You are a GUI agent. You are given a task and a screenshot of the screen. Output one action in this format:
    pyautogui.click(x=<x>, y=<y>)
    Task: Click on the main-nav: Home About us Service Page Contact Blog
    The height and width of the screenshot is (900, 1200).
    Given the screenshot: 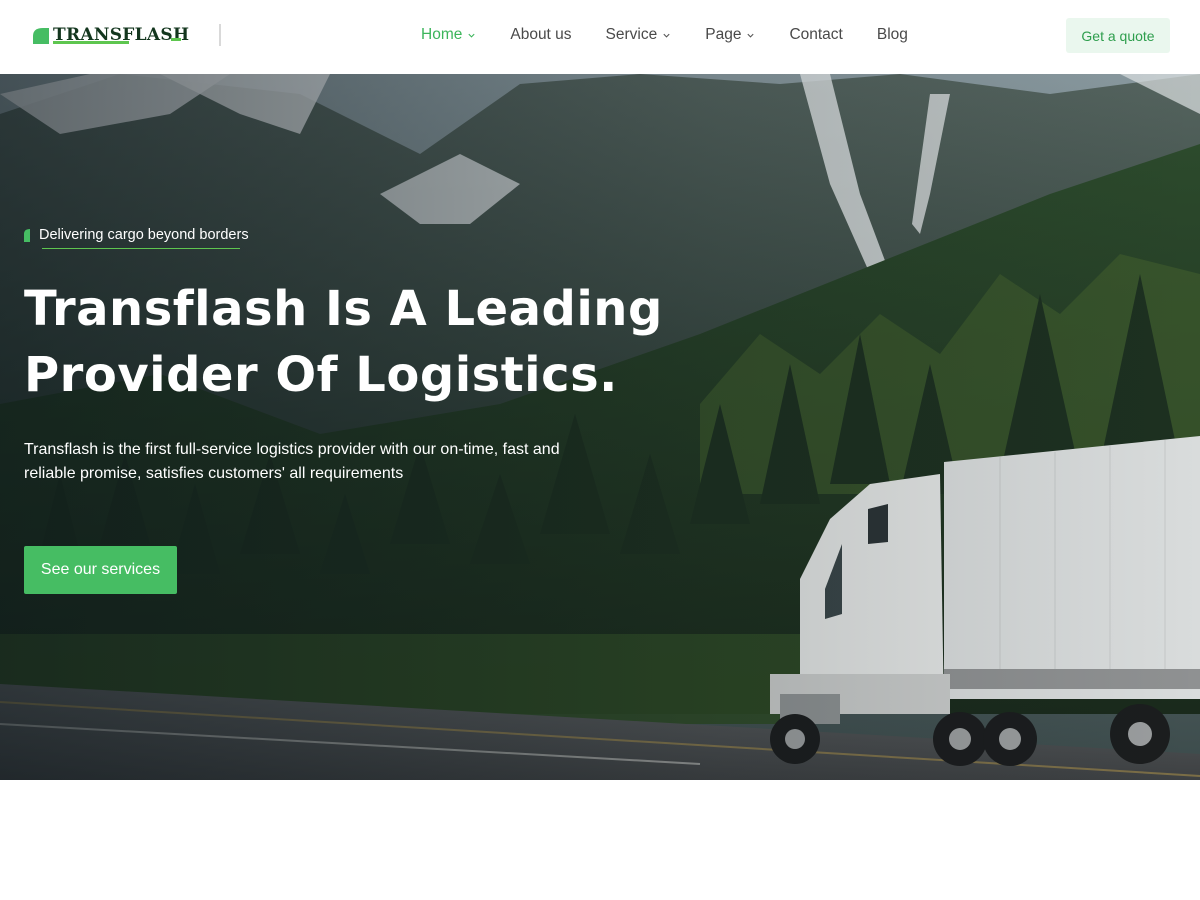 What is the action you would take?
    pyautogui.click(x=664, y=35)
    